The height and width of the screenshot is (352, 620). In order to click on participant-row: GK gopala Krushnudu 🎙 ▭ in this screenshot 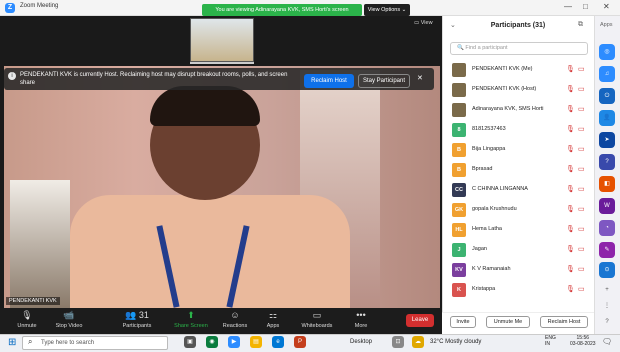, I will do `click(519, 210)`.